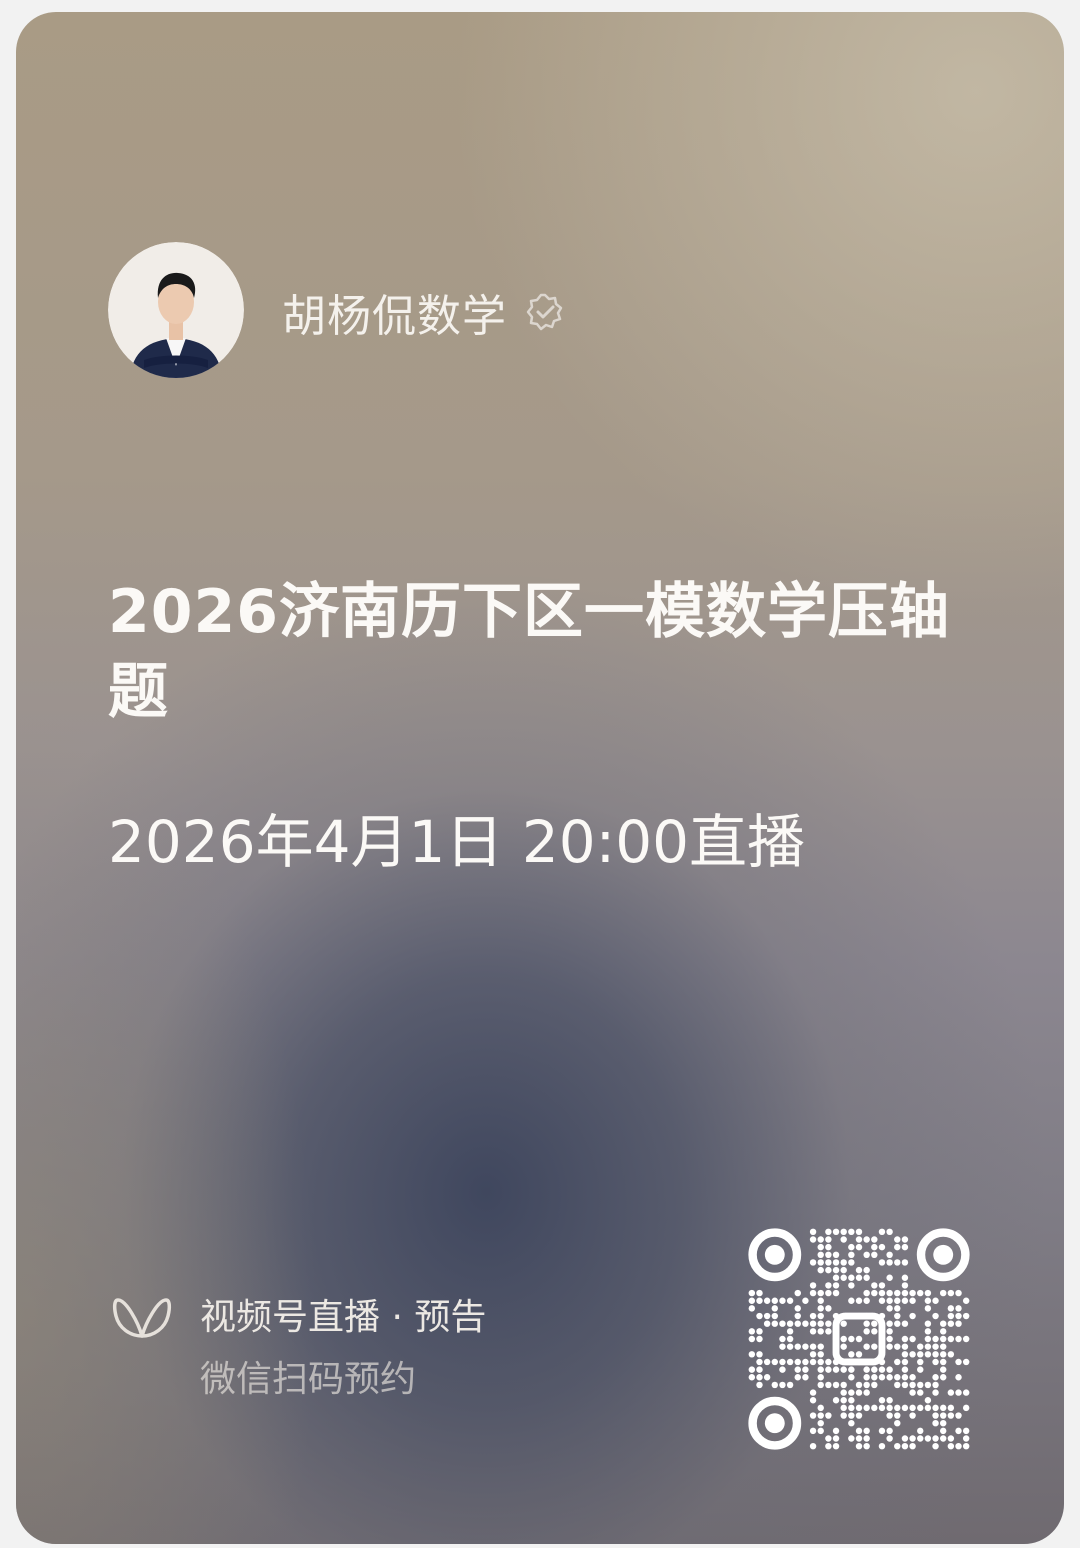 The image size is (1080, 1548). What do you see at coordinates (308, 1379) in the screenshot?
I see `scan-hint: 微信扫码预约` at bounding box center [308, 1379].